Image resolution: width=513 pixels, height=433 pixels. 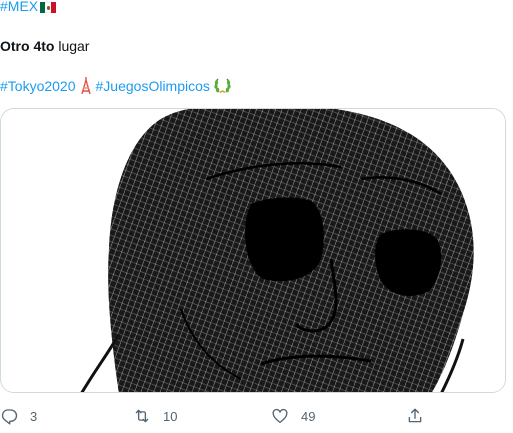 I want to click on heart-icon, so click(x=280, y=416).